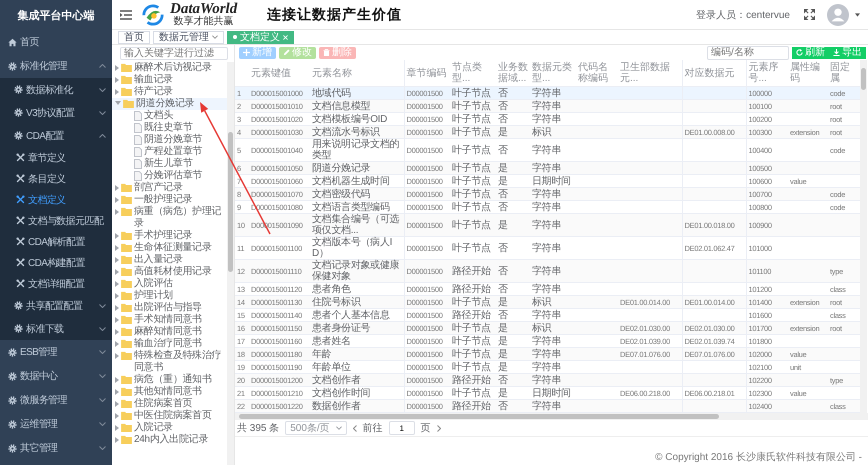 Image resolution: width=868 pixels, height=465 pixels. What do you see at coordinates (56, 112) in the screenshot?
I see `menu-item: V3协议配置` at bounding box center [56, 112].